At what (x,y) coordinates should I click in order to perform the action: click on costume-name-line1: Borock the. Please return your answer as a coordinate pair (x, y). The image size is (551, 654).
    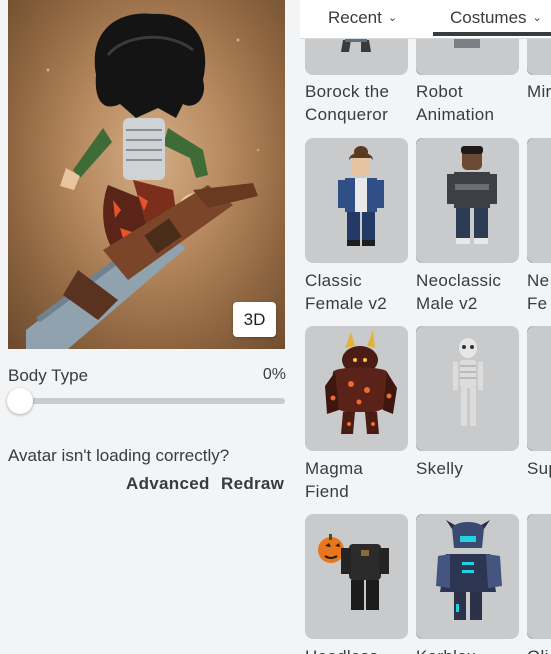
    Looking at the image, I should click on (347, 91).